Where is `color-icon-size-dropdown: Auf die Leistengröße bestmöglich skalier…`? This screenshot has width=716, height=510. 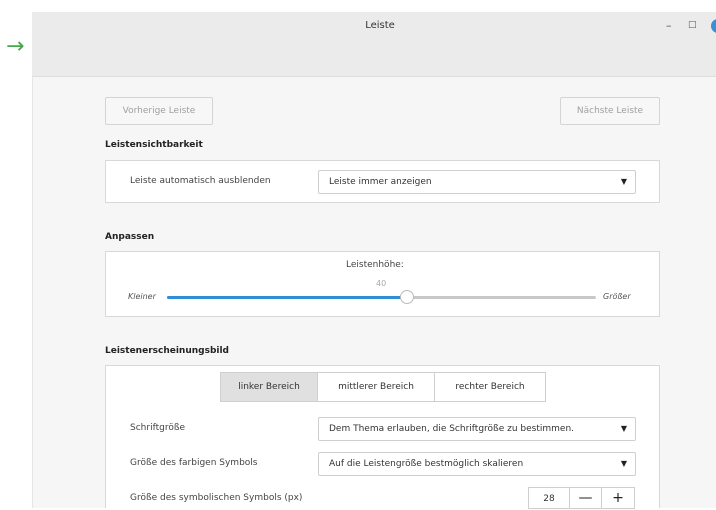 color-icon-size-dropdown: Auf die Leistengröße bestmöglich skalier… is located at coordinates (477, 464).